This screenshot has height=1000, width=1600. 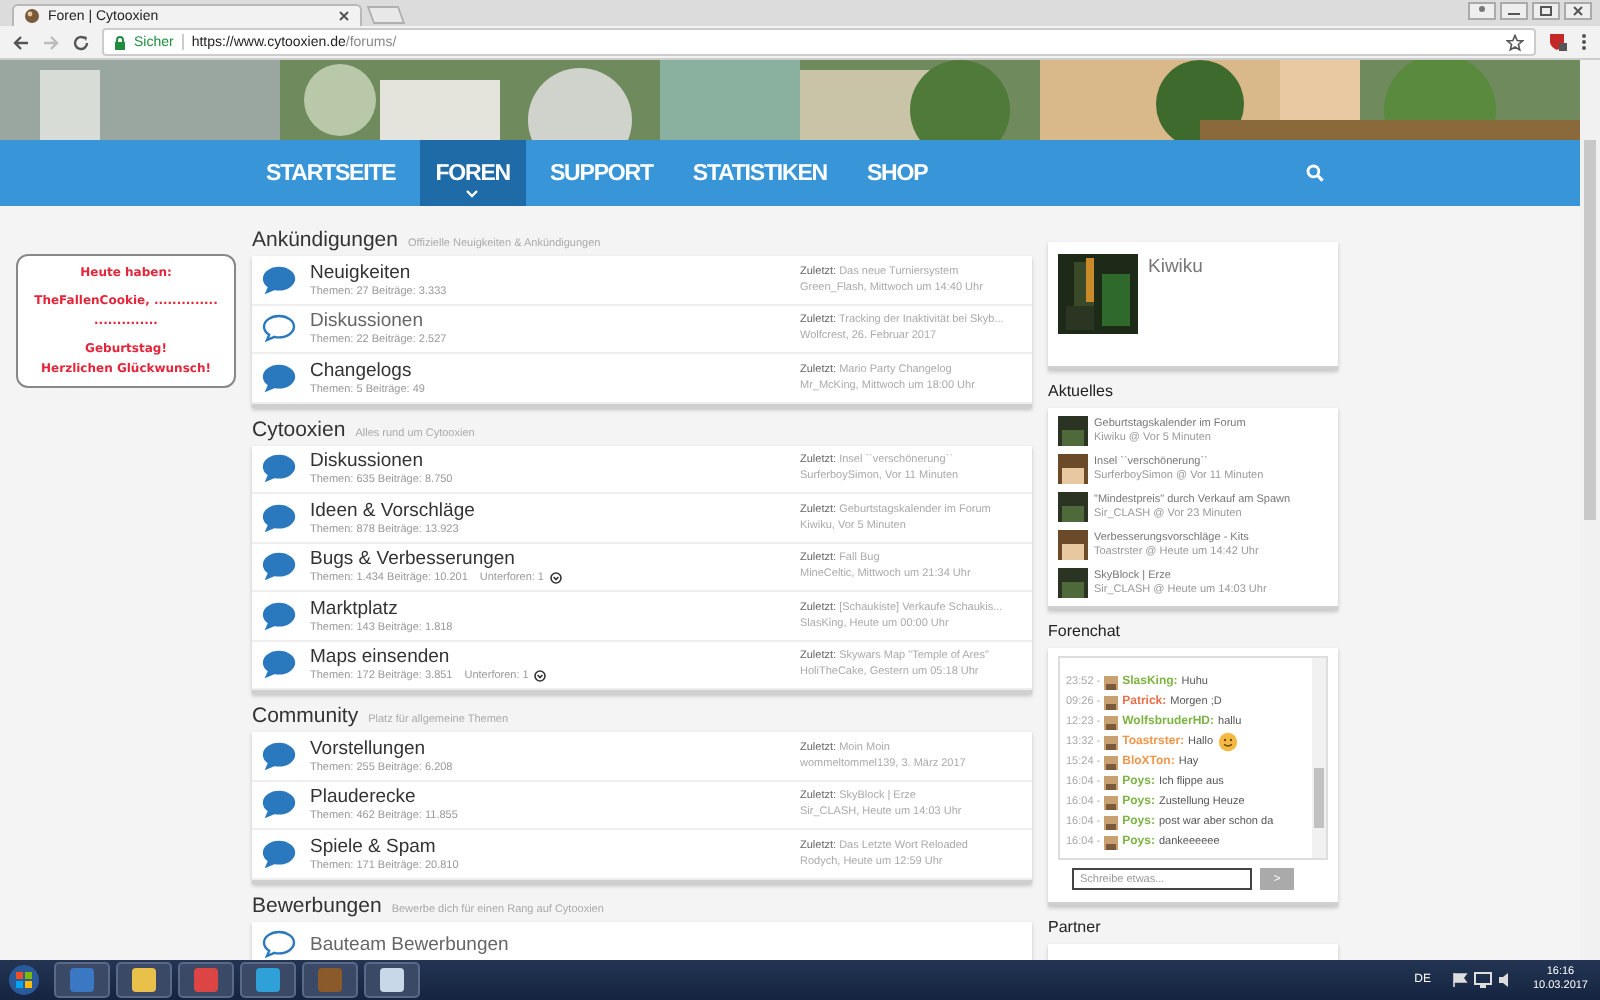 What do you see at coordinates (1460, 980) in the screenshot?
I see `flag-icon` at bounding box center [1460, 980].